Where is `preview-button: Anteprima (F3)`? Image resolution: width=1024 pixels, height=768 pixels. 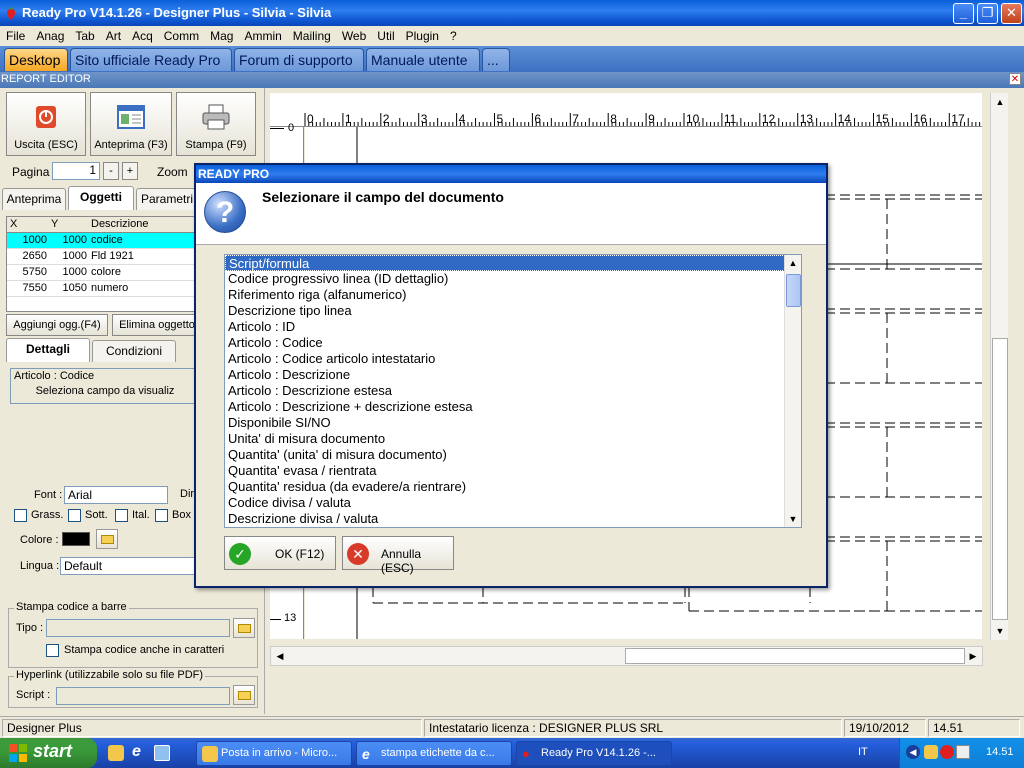
preview-button: Anteprima (F3) is located at coordinates (131, 124).